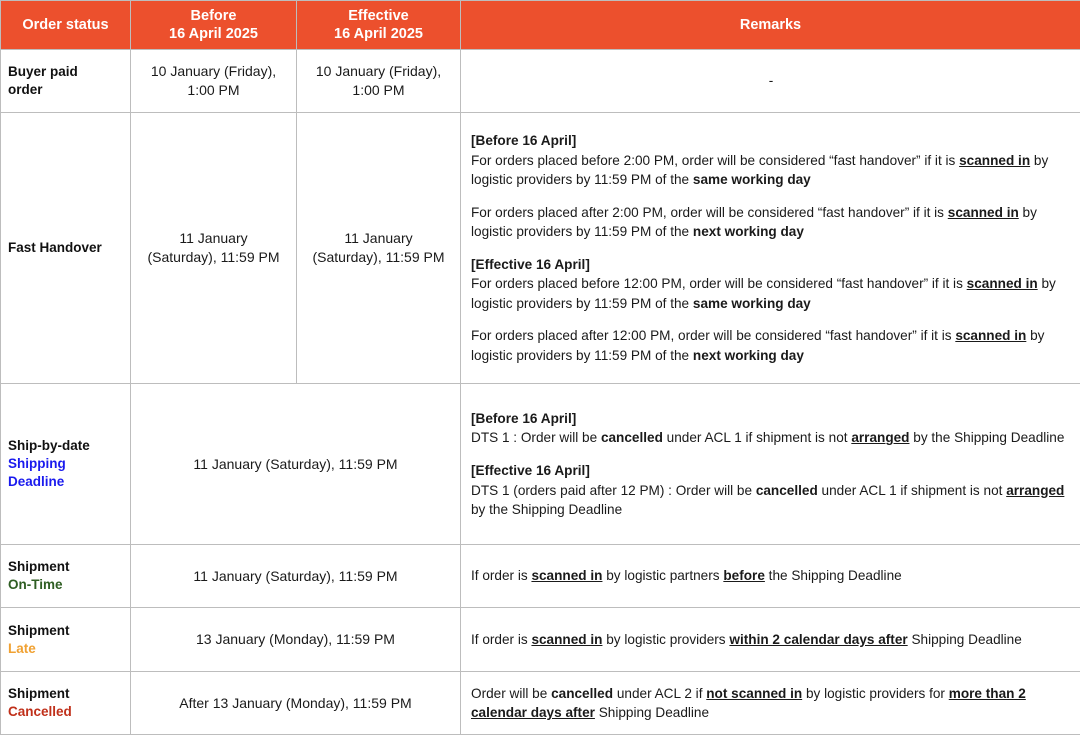  What do you see at coordinates (66, 585) in the screenshot?
I see `status-label-on-time: On-Time` at bounding box center [66, 585].